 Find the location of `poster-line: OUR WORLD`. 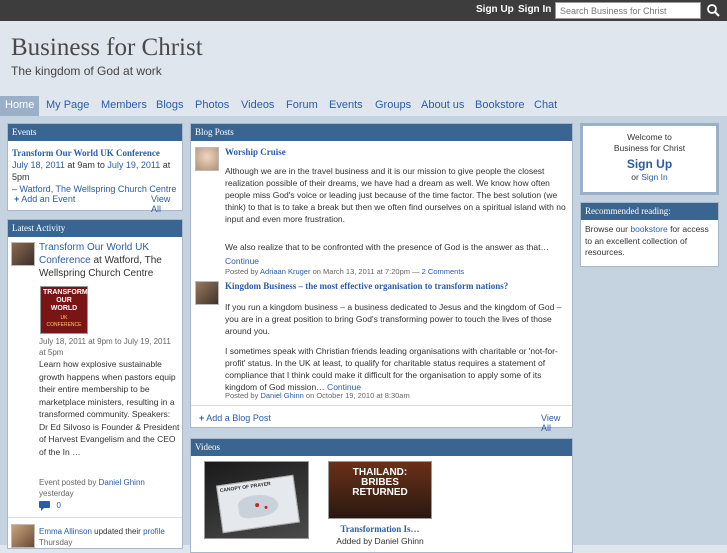

poster-line: OUR WORLD is located at coordinates (64, 304).